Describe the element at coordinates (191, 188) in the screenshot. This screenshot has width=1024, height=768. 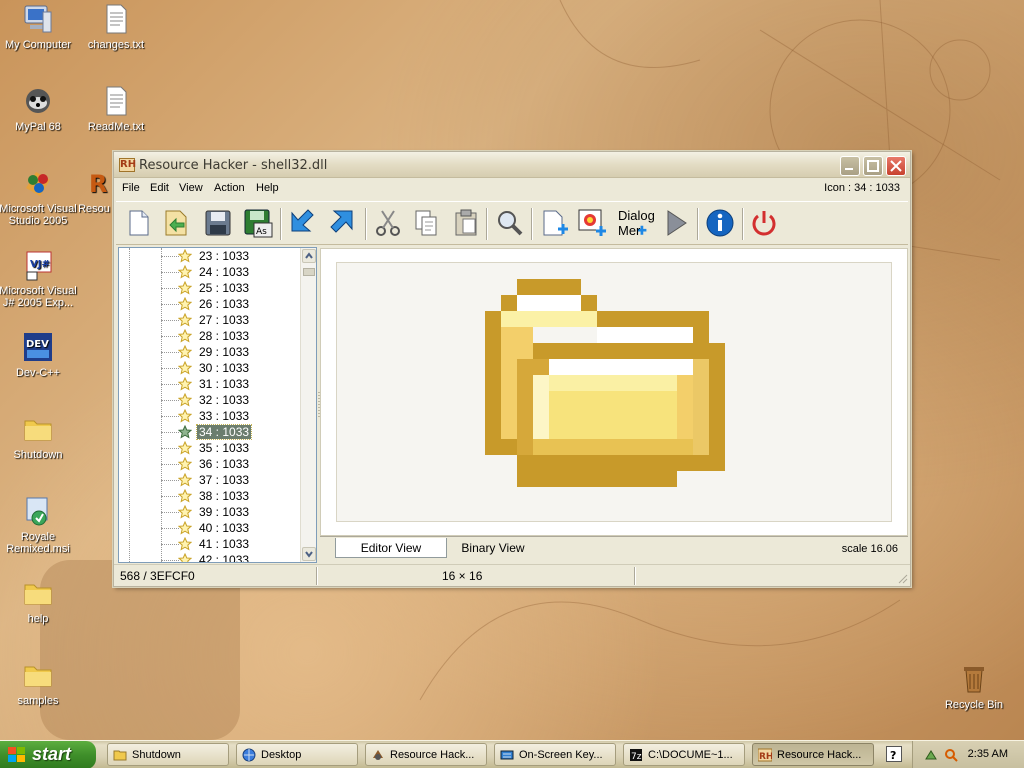
I see `menu-view: View` at that location.